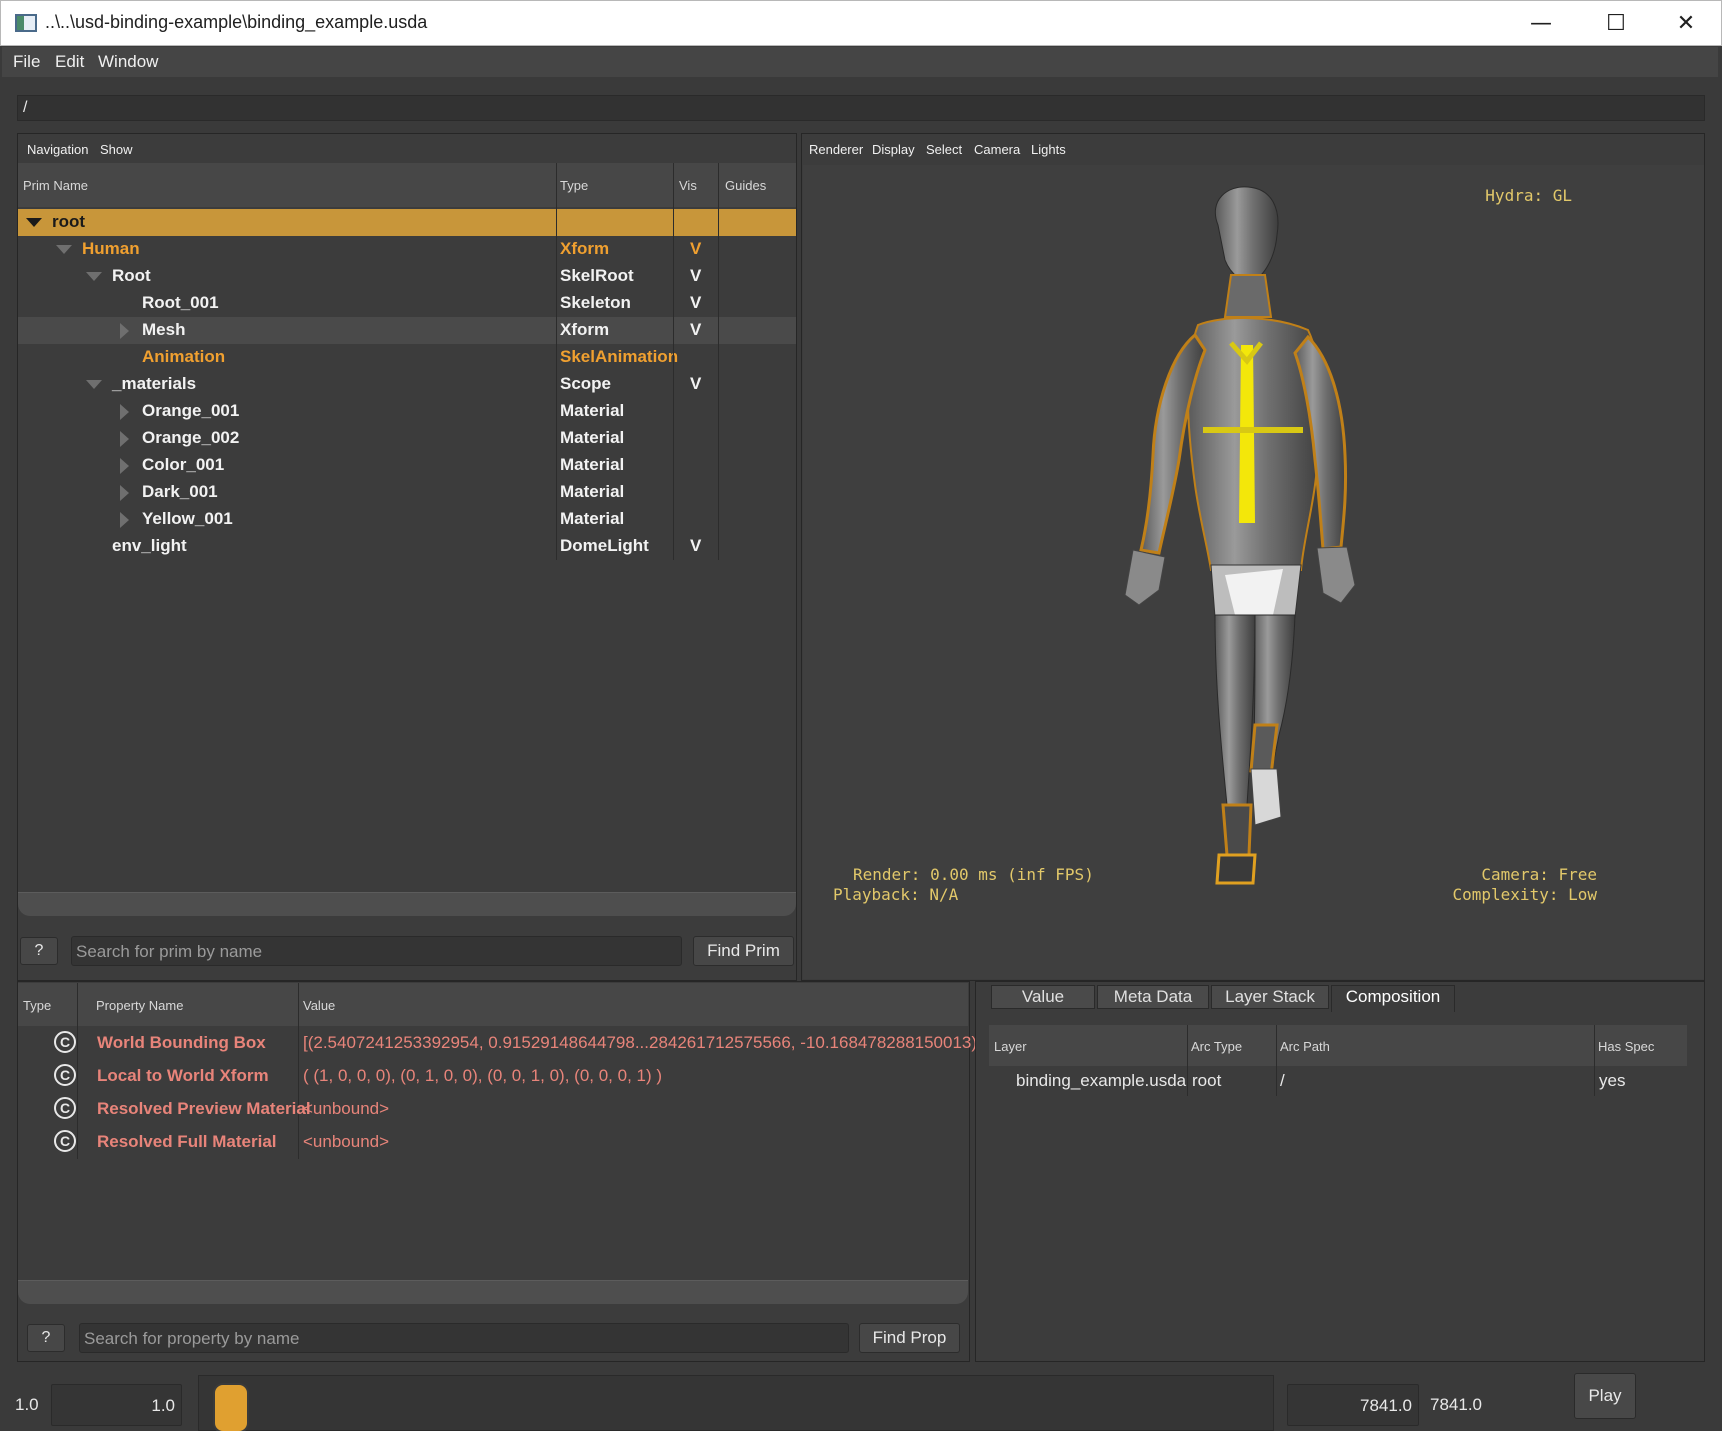  I want to click on renderer-menu: Renderer, so click(836, 149).